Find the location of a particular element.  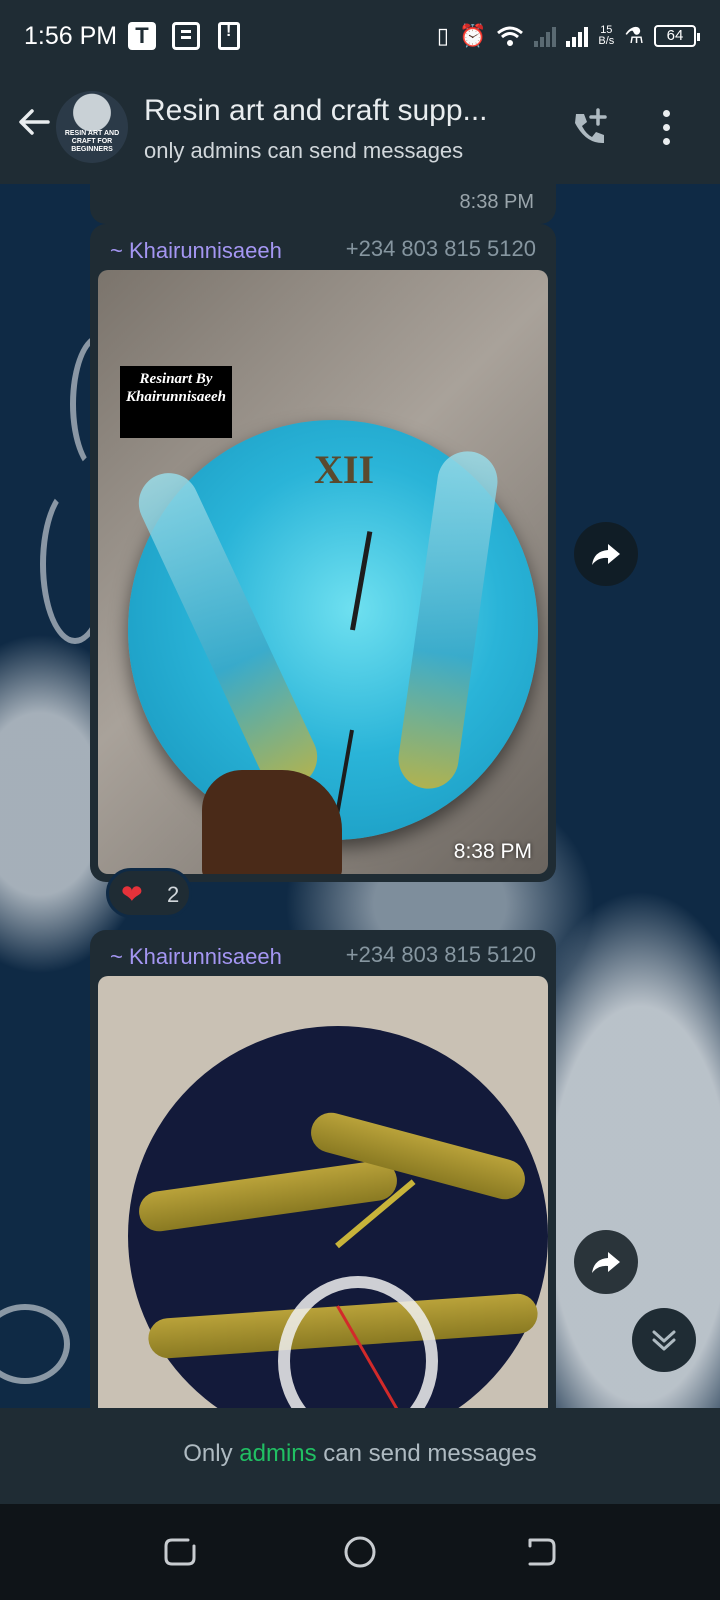

network-rate: 15 B/s is located at coordinates (606, 36).